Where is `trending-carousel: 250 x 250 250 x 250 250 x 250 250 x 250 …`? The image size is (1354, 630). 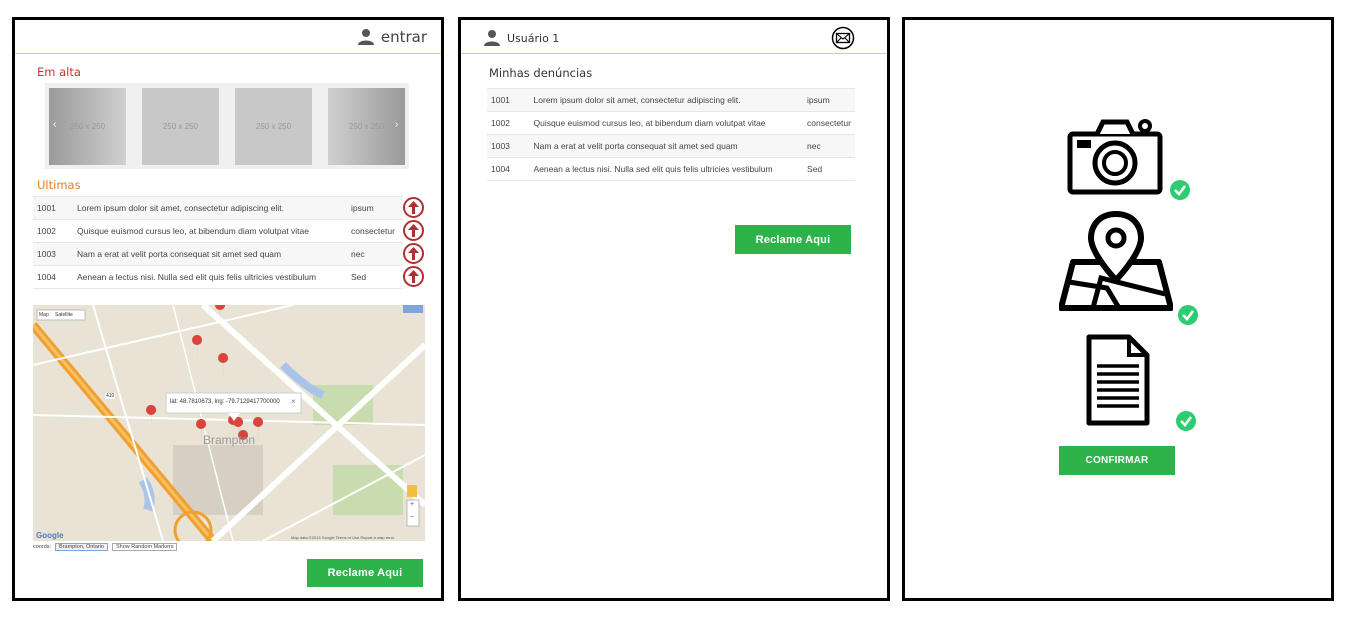 trending-carousel: 250 x 250 250 x 250 250 x 250 250 x 250 … is located at coordinates (227, 126).